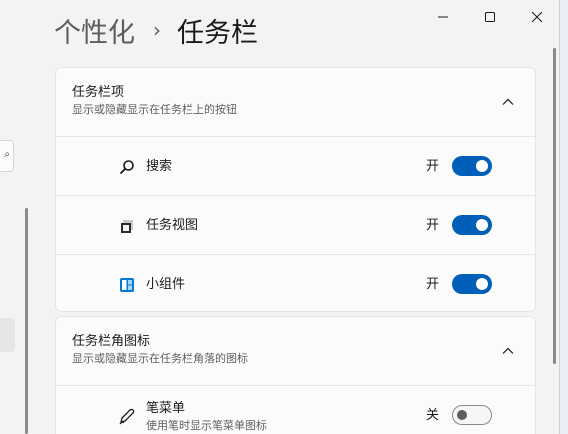 The height and width of the screenshot is (434, 568). I want to click on desktop-edge, so click(564, 217).